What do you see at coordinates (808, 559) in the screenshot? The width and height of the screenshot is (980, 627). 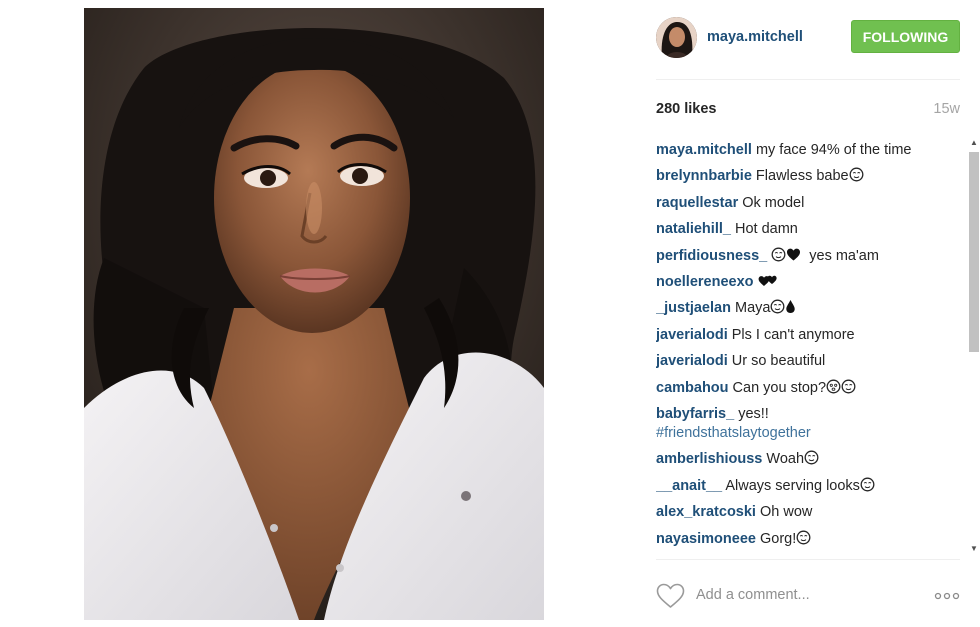 I see `footer-divider` at bounding box center [808, 559].